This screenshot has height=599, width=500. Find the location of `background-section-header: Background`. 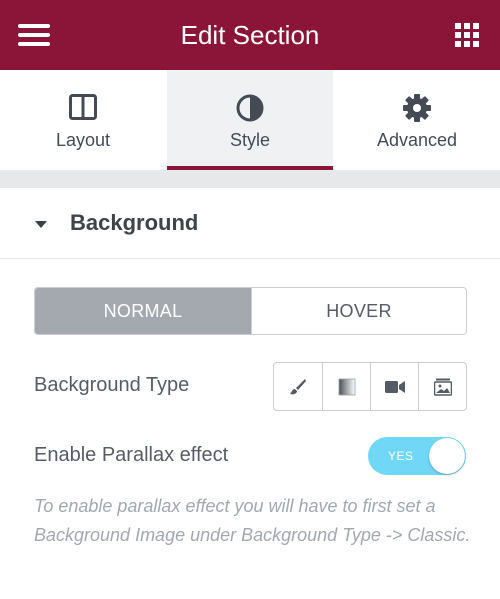

background-section-header: Background is located at coordinates (250, 223).